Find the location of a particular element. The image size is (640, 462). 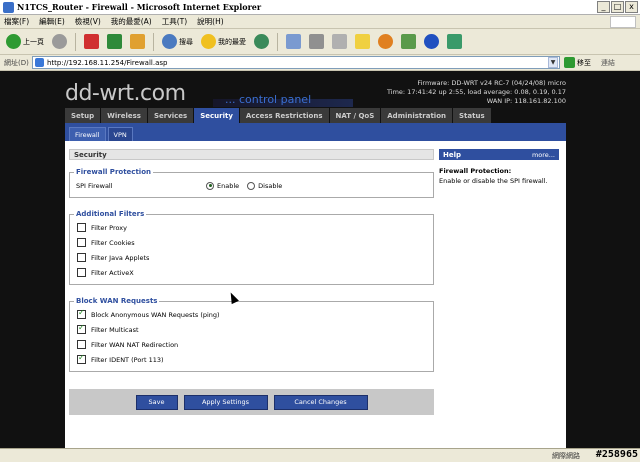

home-button is located at coordinates (137, 42).